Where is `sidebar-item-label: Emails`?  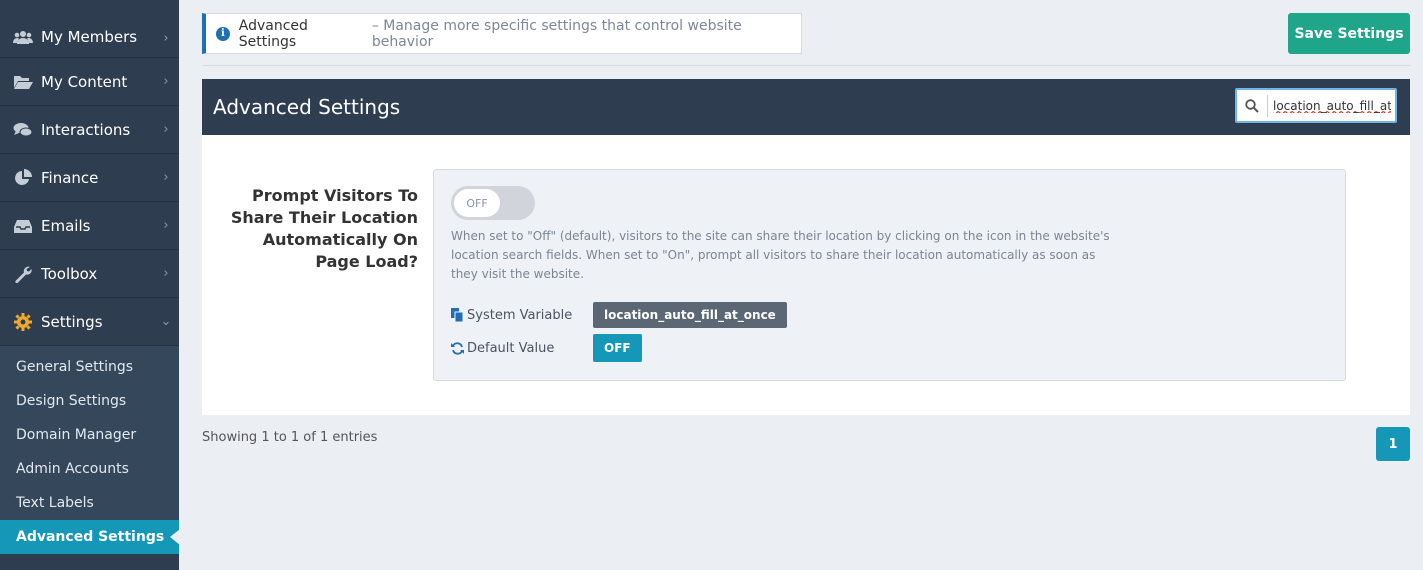 sidebar-item-label: Emails is located at coordinates (66, 225).